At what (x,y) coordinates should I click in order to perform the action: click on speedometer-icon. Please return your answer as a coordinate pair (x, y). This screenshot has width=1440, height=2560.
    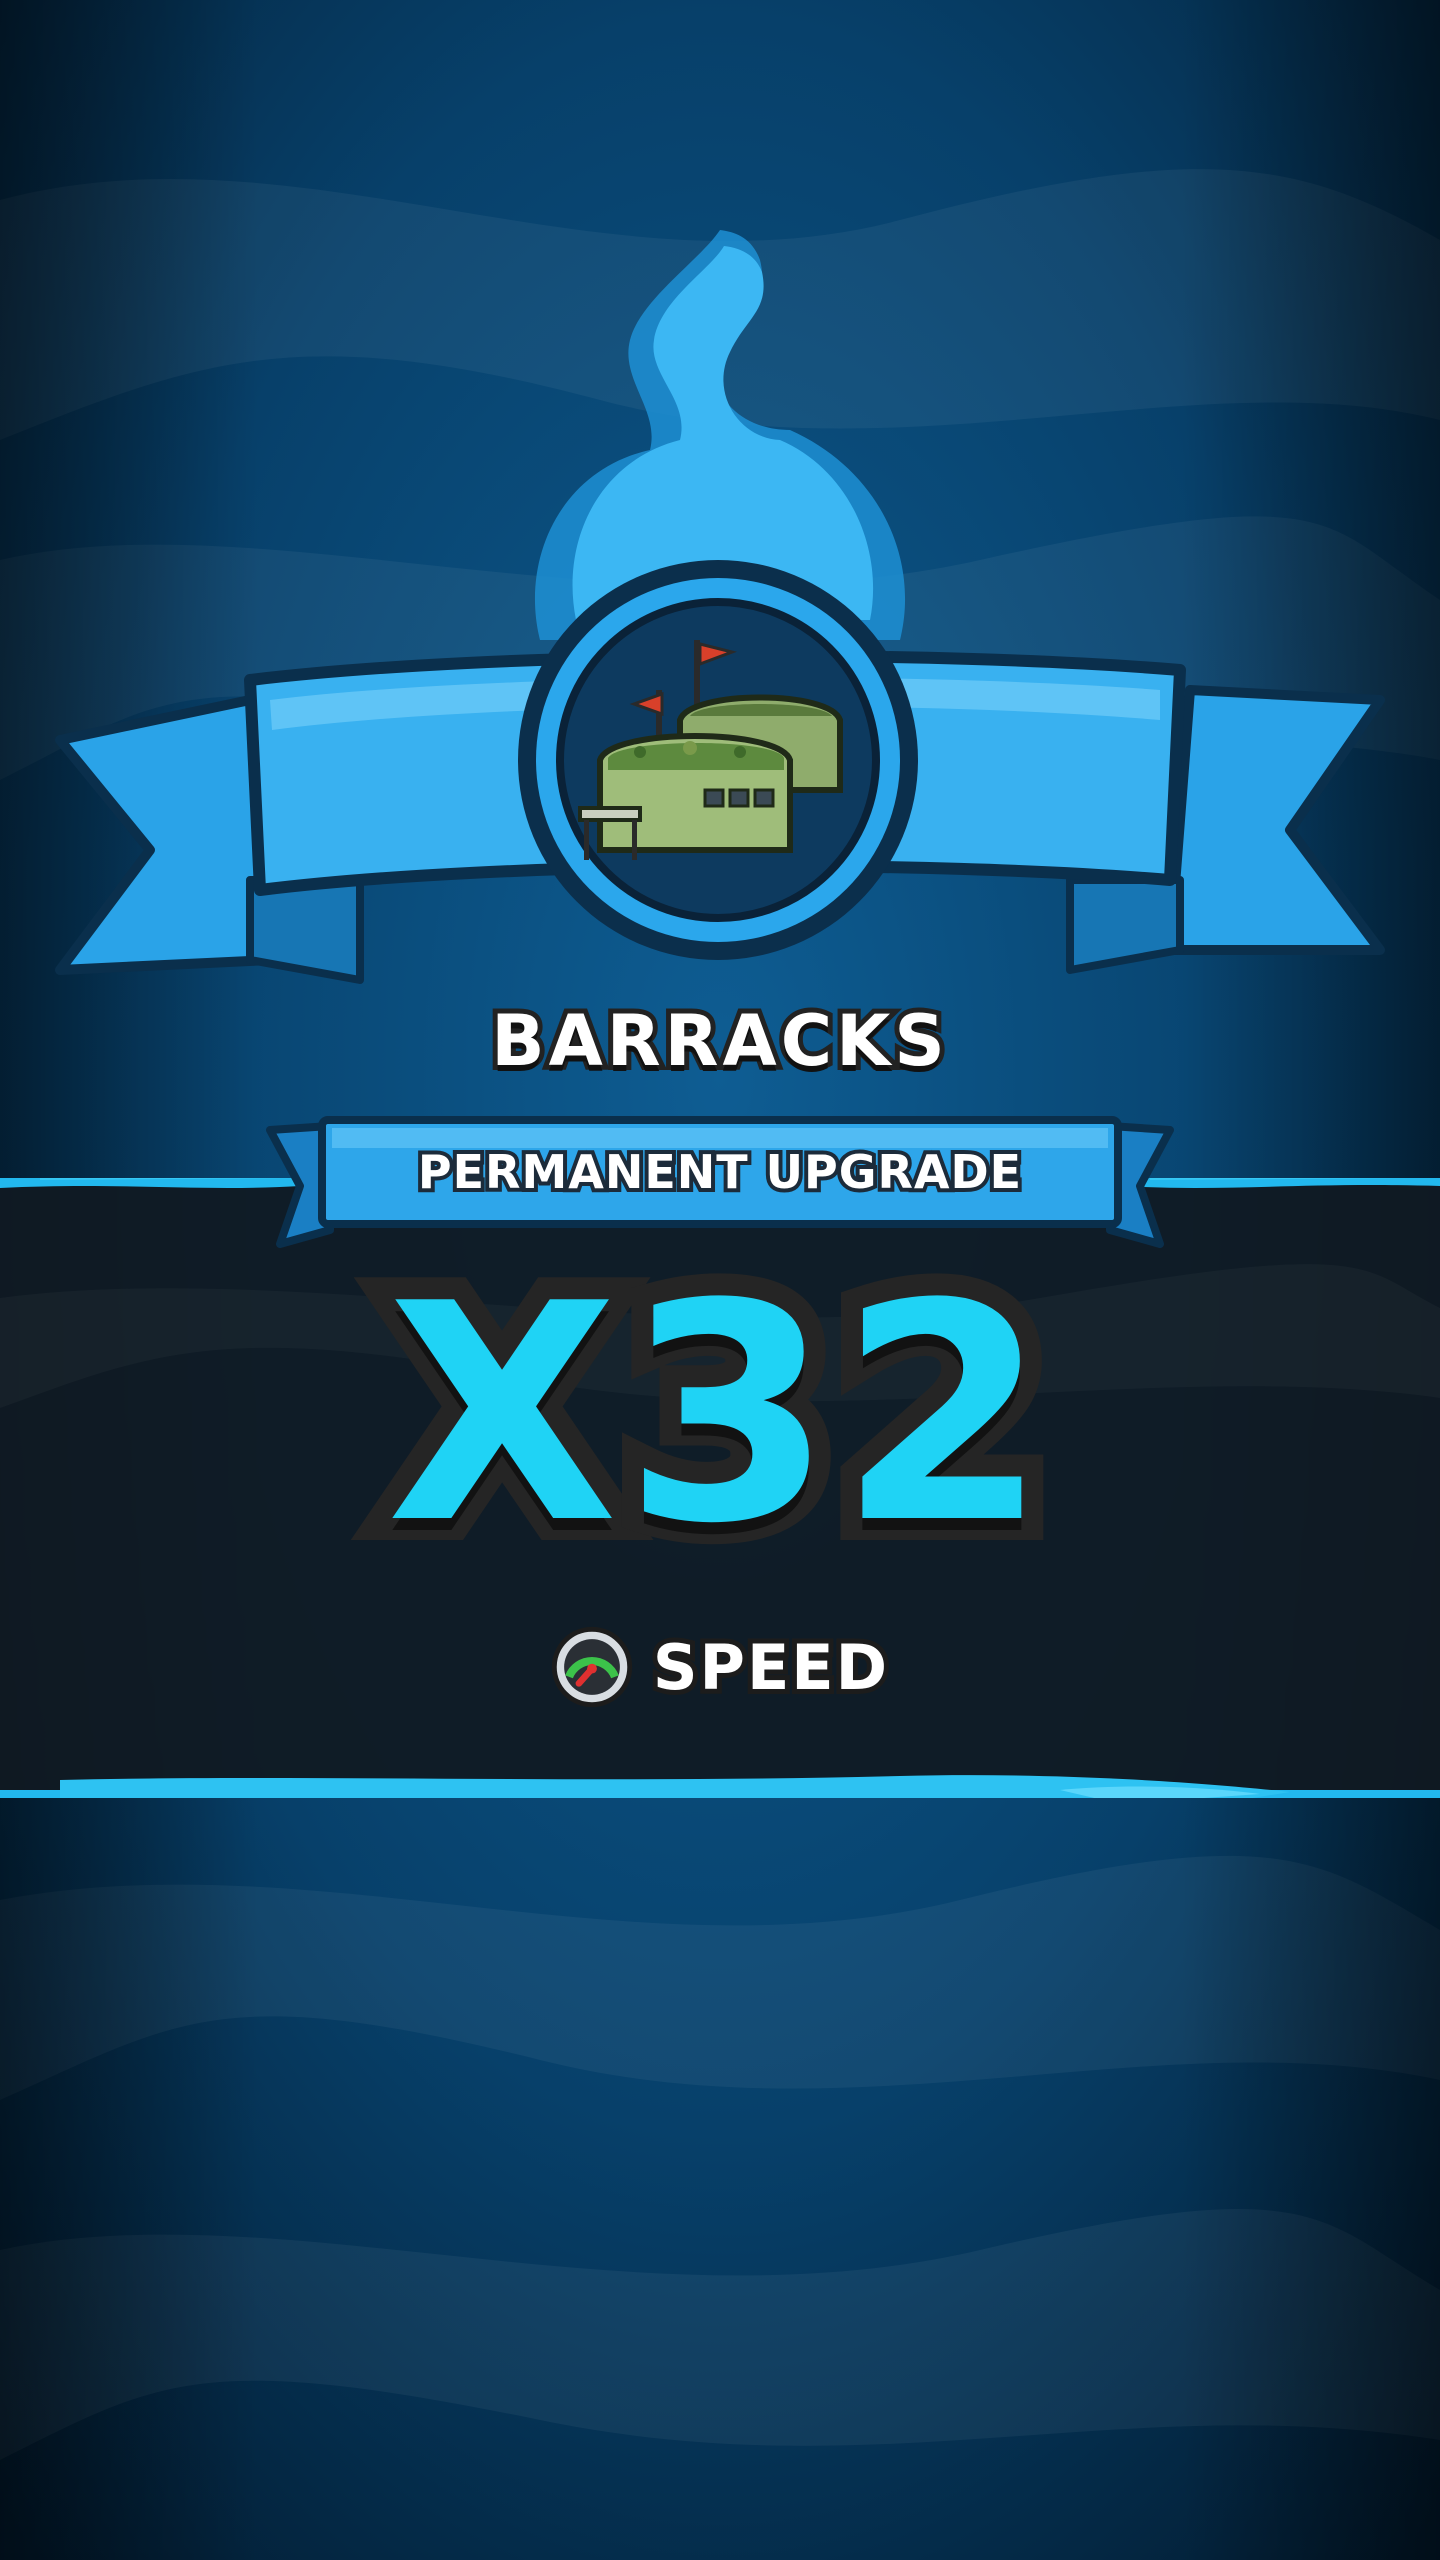
    Looking at the image, I should click on (592, 1667).